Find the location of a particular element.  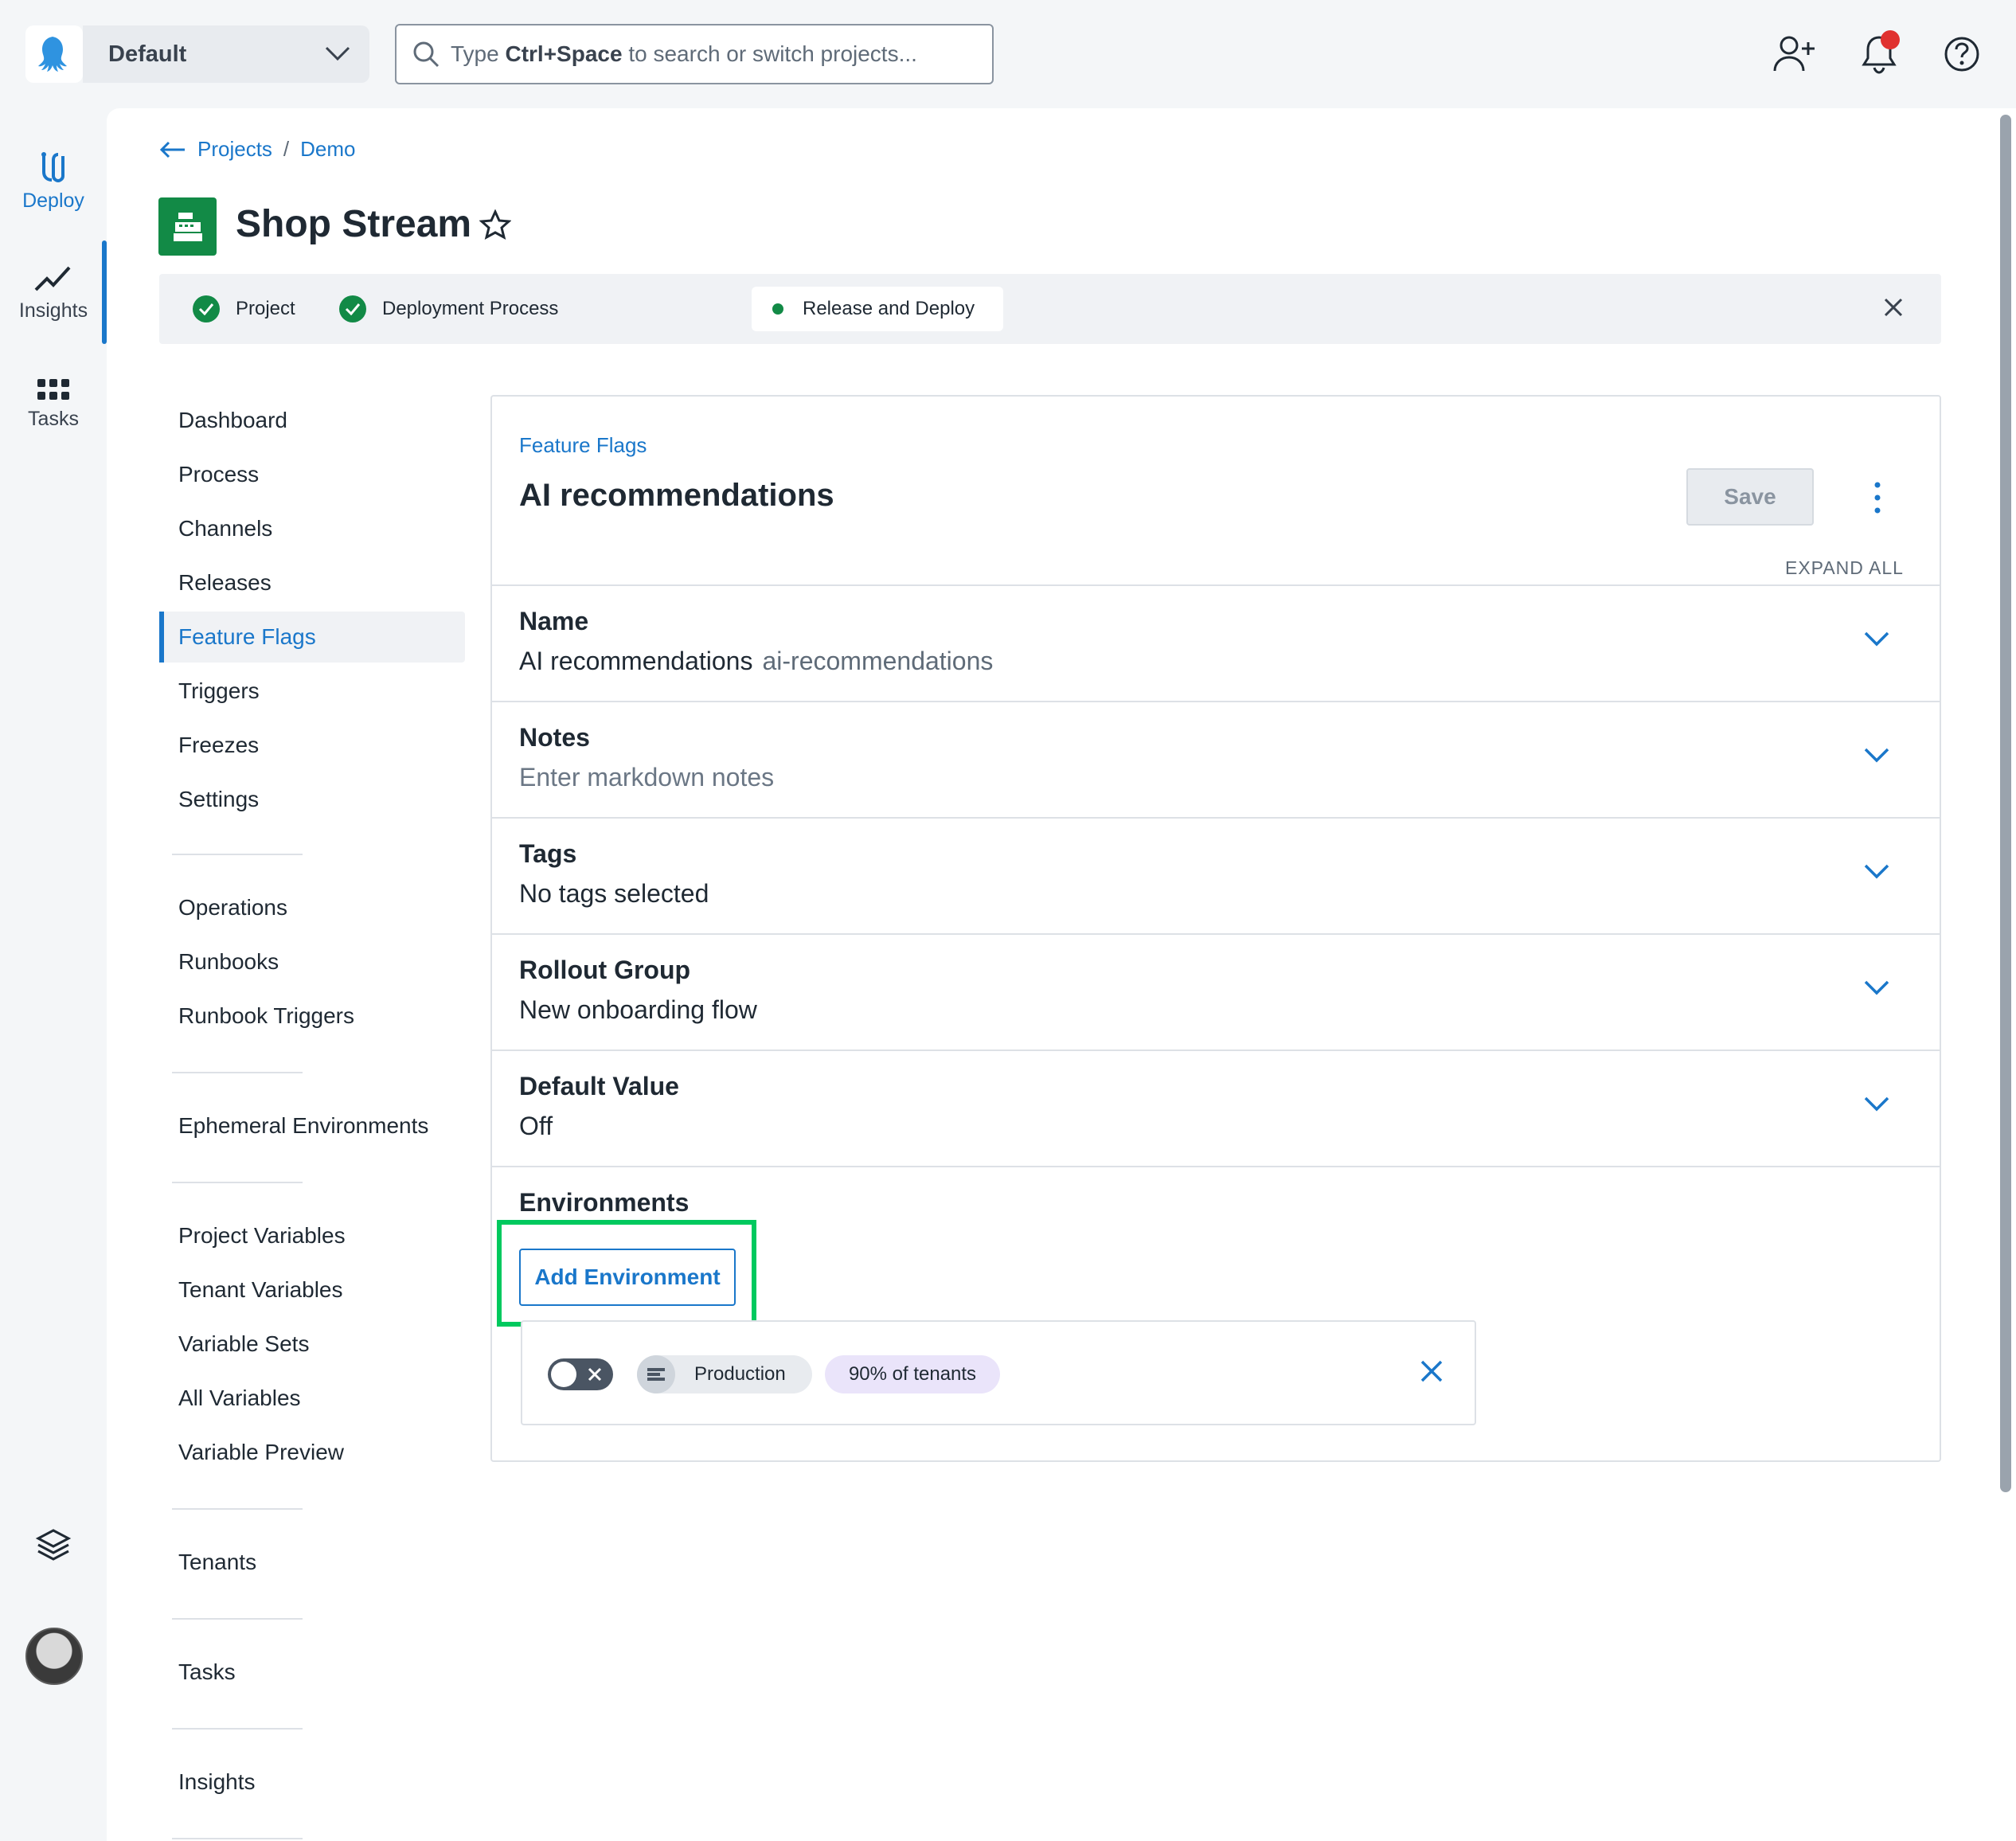

left-navigation: Deploy Insights Tasks is located at coordinates (53, 974).